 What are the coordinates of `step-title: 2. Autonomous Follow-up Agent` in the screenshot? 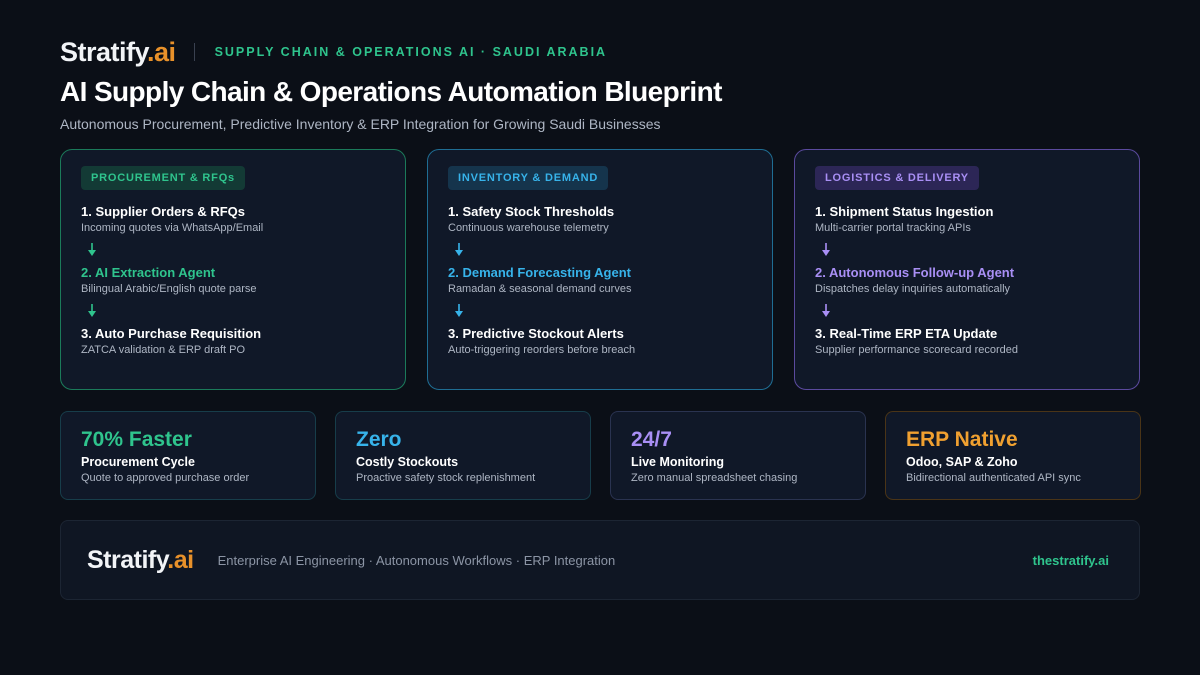 It's located at (915, 272).